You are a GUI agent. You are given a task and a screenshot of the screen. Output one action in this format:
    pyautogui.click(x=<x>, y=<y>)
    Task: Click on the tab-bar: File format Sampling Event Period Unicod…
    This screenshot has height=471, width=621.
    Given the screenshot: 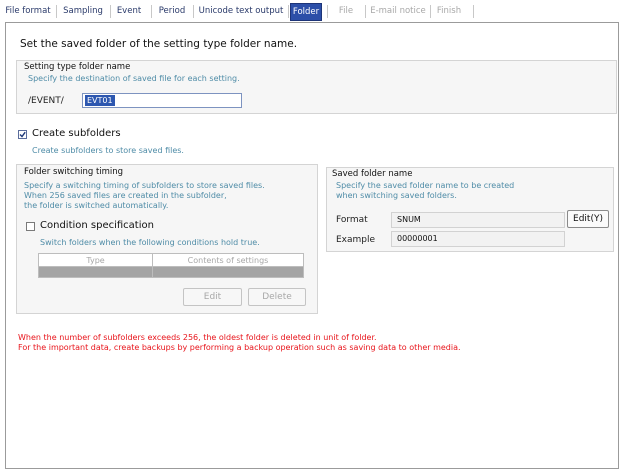 What is the action you would take?
    pyautogui.click(x=310, y=11)
    